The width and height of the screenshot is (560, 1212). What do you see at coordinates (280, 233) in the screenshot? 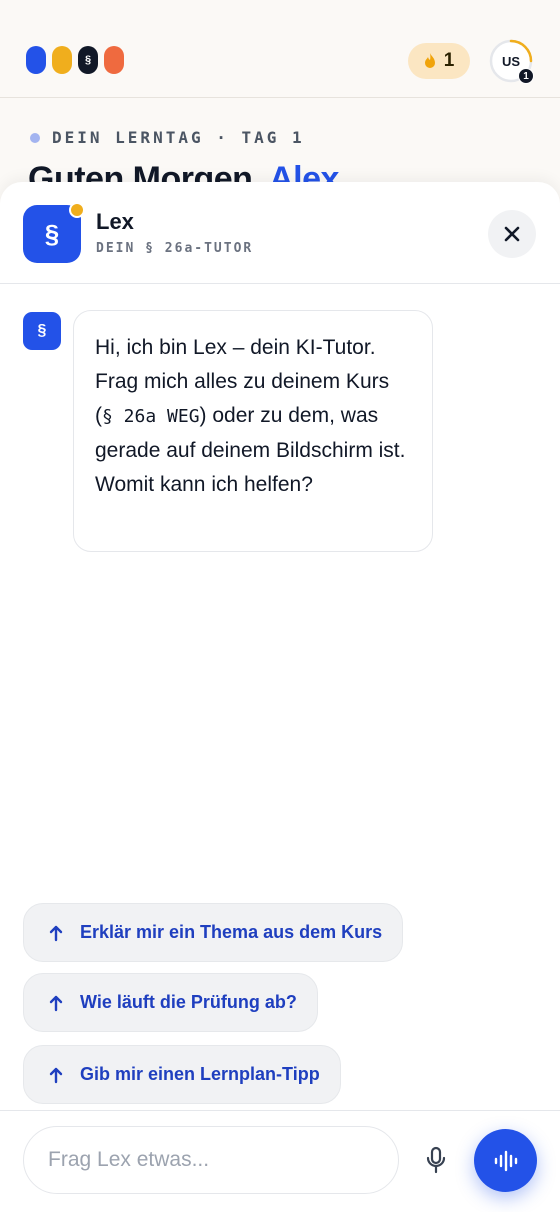
I see `chat-header: § Lex DEIN § 26a-TUTOR` at bounding box center [280, 233].